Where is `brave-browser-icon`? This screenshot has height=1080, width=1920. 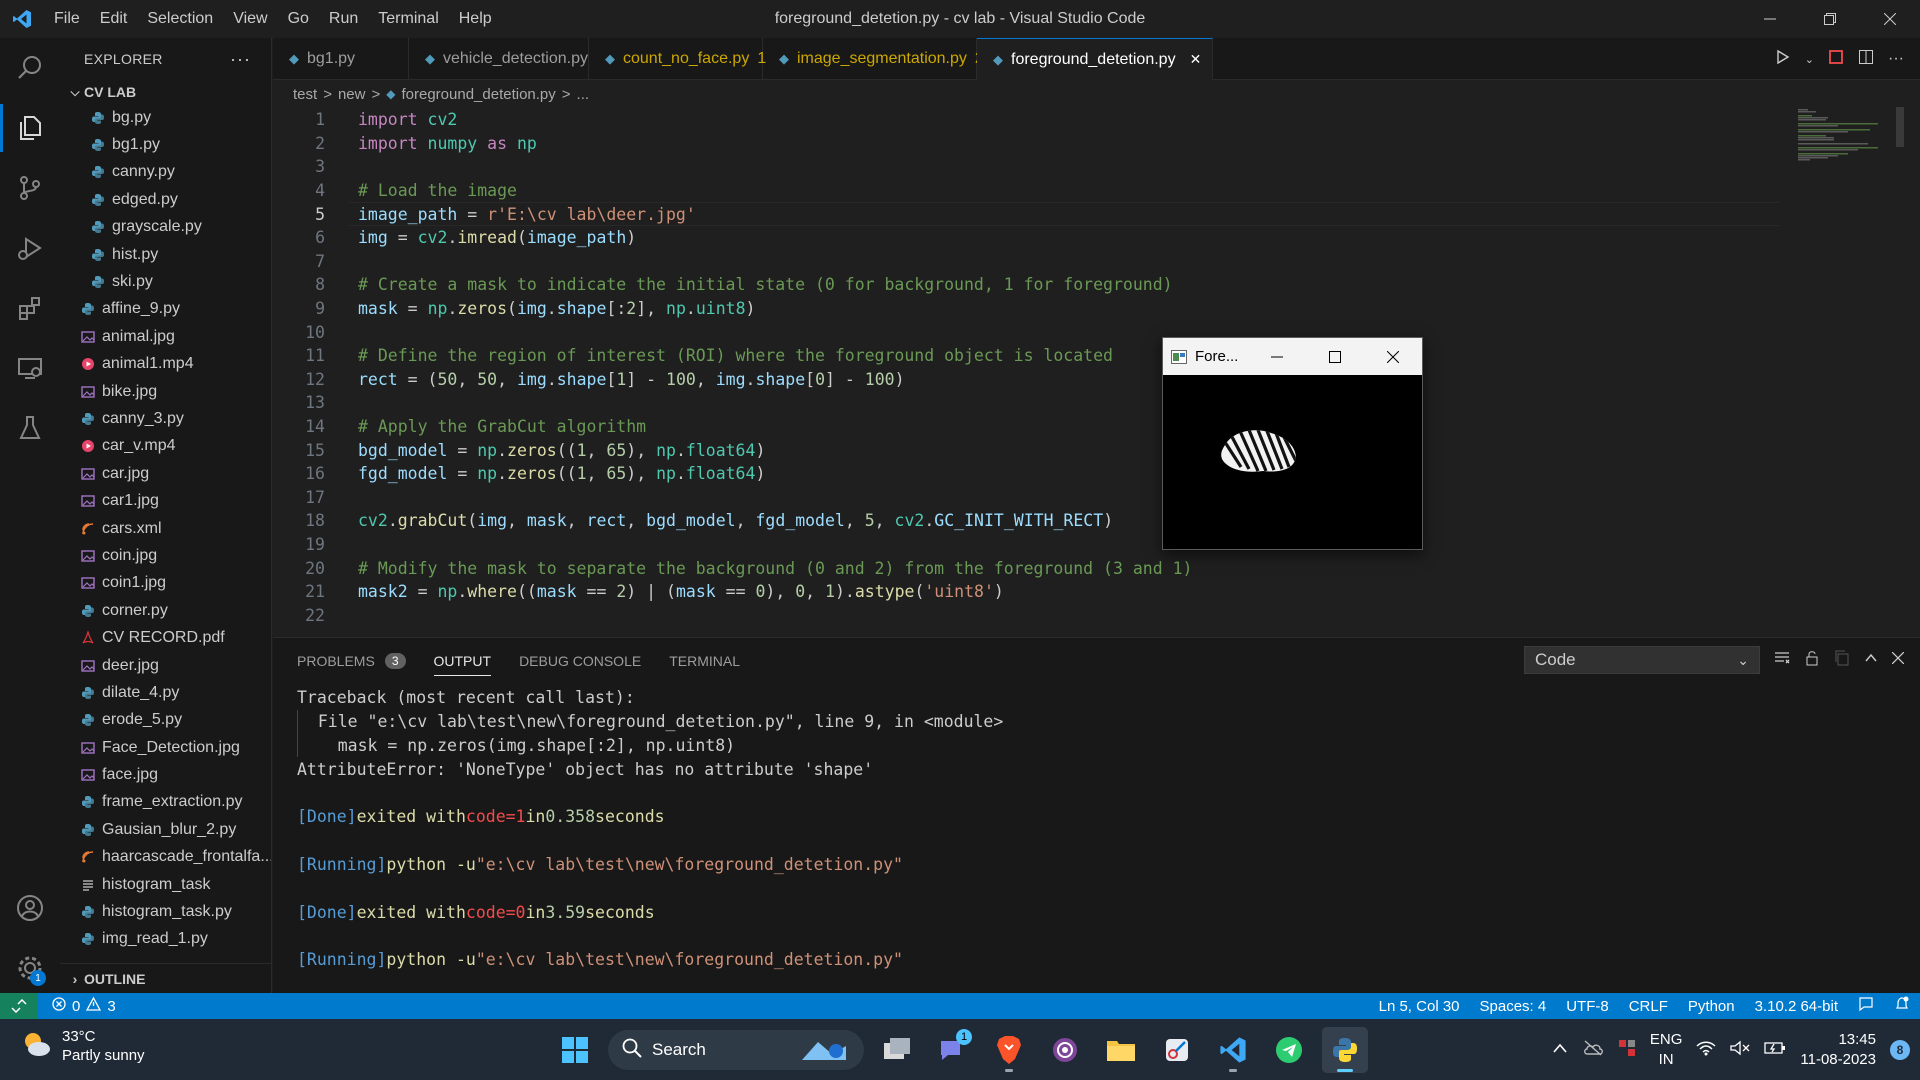 brave-browser-icon is located at coordinates (1009, 1050).